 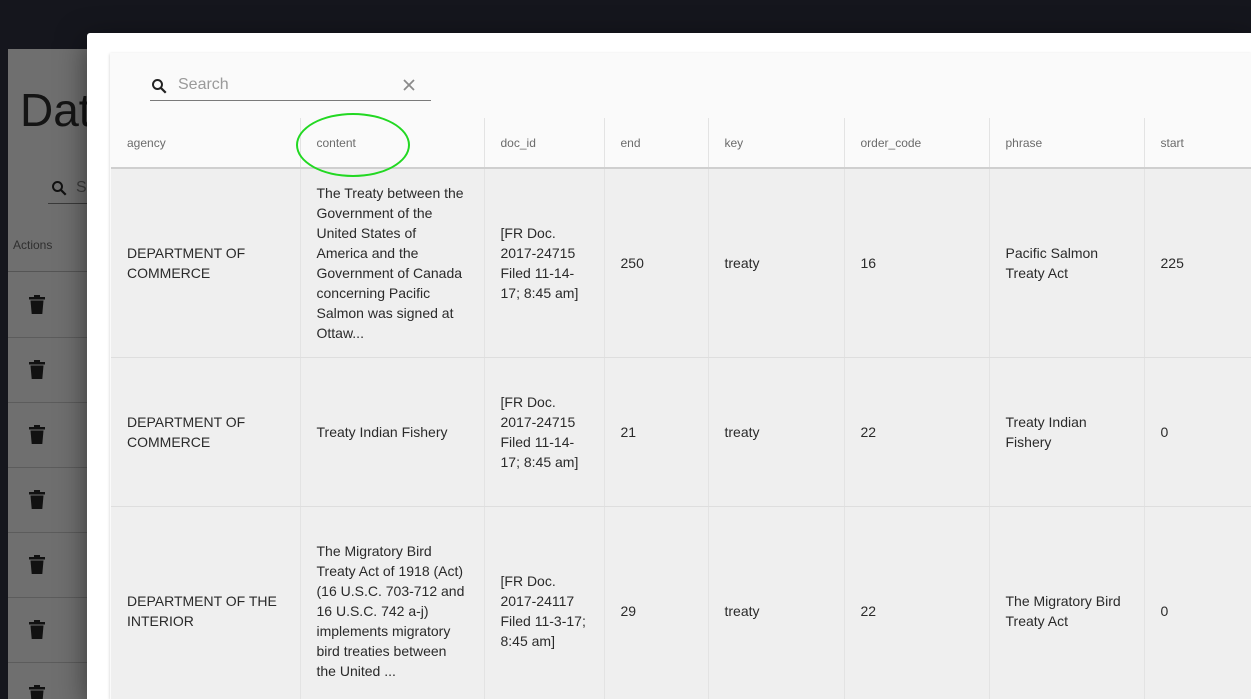 I want to click on actions-column-header: Actions, so click(x=48, y=247).